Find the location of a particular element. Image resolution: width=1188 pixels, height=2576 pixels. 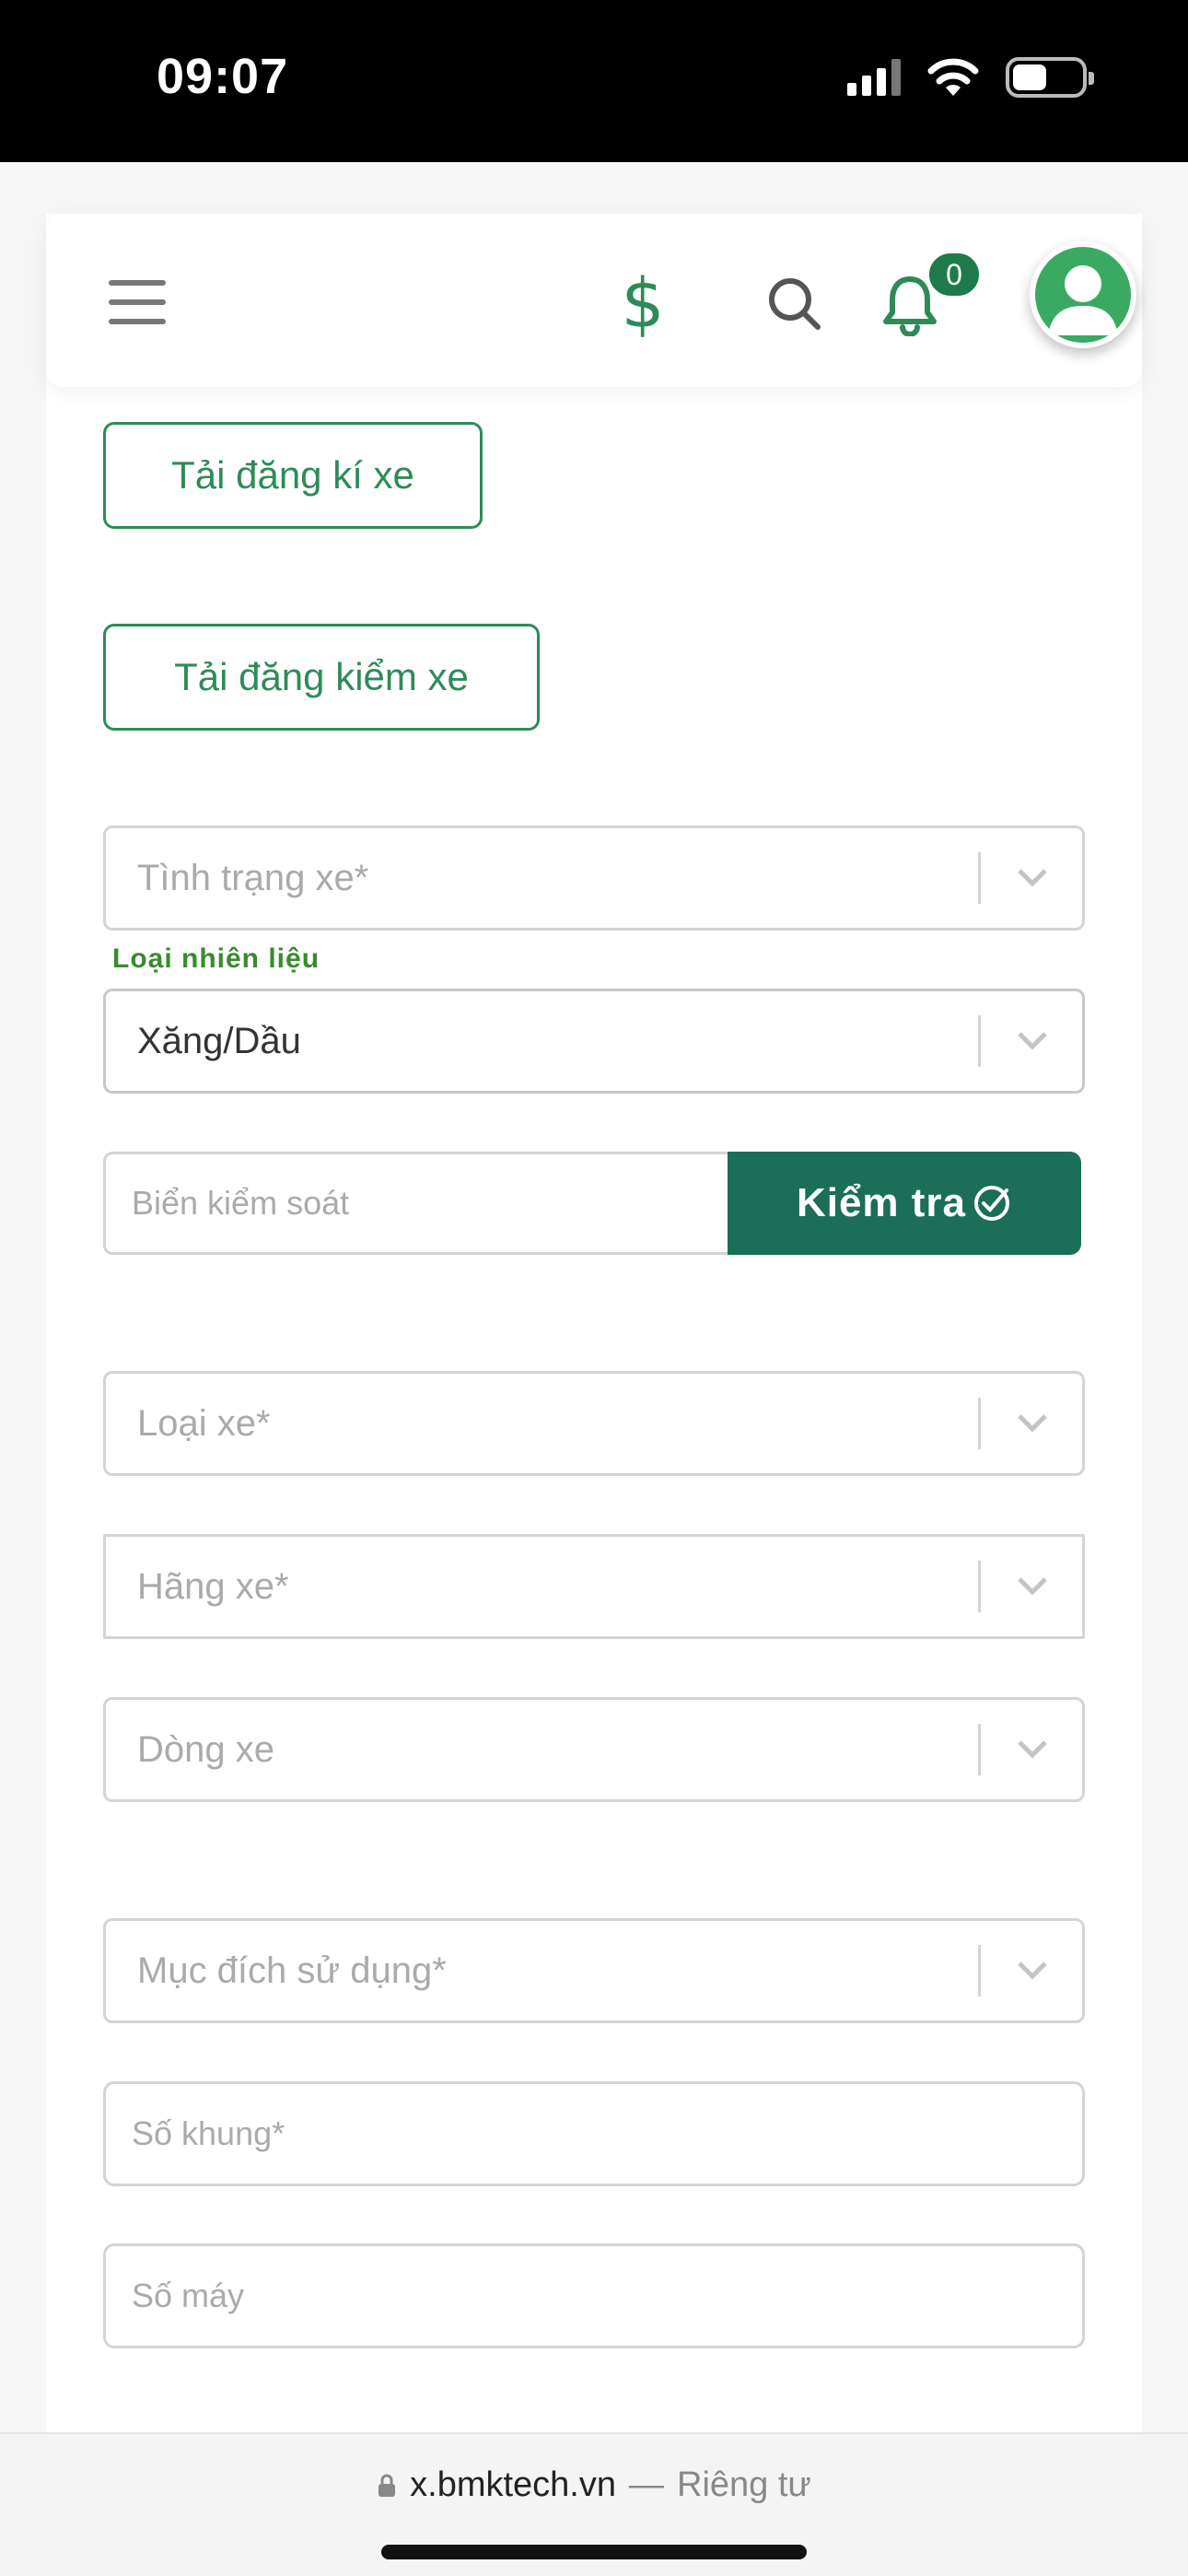

license-plate-input: Biển kiểm soát is located at coordinates (420, 1203).